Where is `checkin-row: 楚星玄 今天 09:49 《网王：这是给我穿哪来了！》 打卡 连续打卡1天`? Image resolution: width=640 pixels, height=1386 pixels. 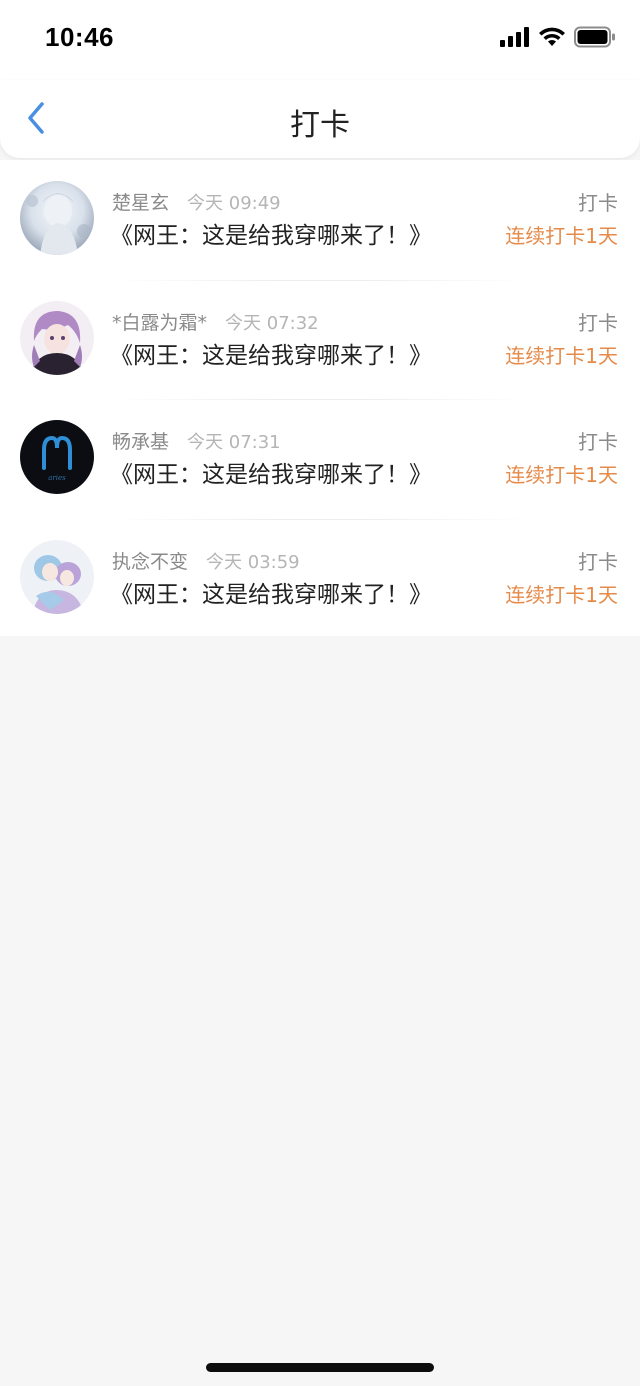 checkin-row: 楚星玄 今天 09:49 《网王：这是给我穿哪来了！》 打卡 连续打卡1天 is located at coordinates (320, 220).